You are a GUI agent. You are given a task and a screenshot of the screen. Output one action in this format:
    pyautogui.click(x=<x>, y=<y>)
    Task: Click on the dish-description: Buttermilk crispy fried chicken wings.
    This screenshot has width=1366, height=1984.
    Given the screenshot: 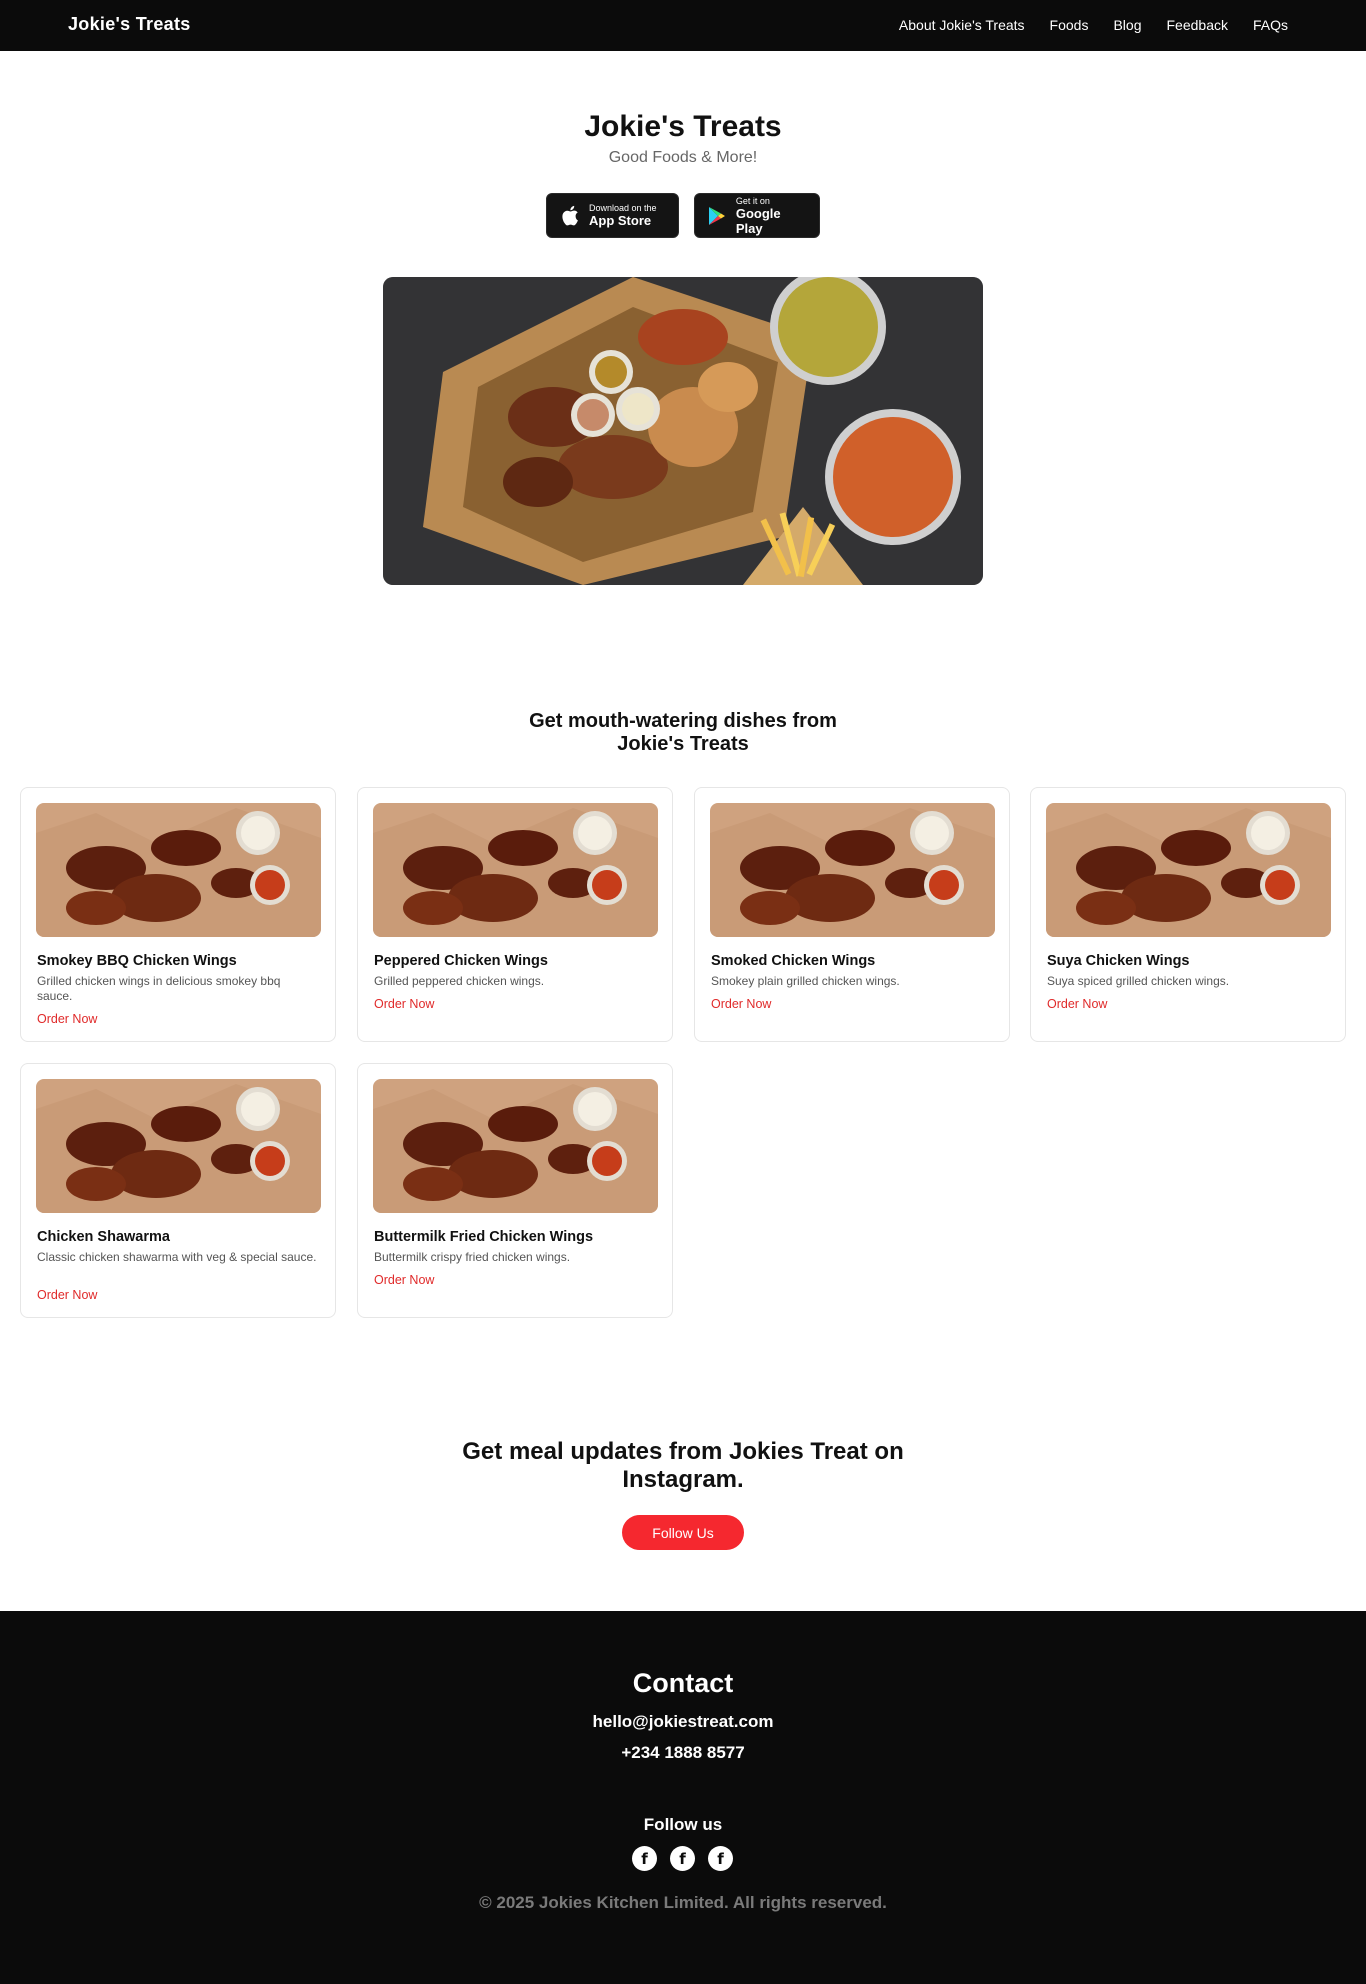 What is the action you would take?
    pyautogui.click(x=472, y=1257)
    